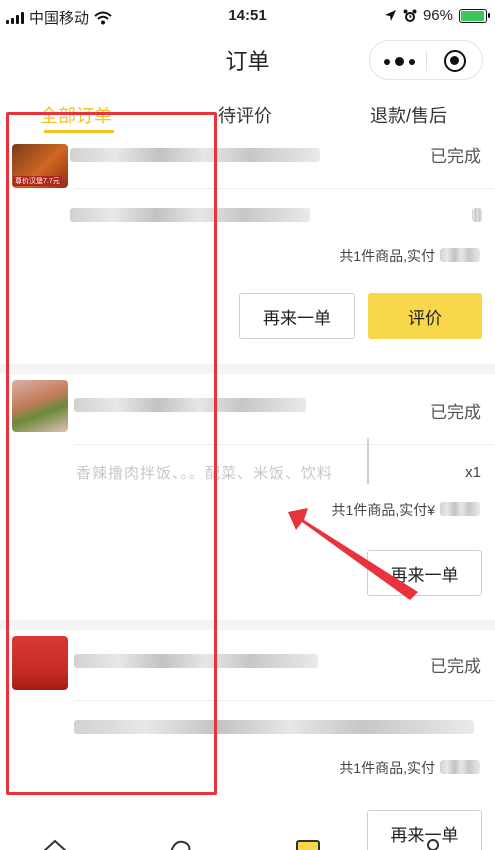 The height and width of the screenshot is (850, 495). I want to click on battery-icon, so click(474, 15).